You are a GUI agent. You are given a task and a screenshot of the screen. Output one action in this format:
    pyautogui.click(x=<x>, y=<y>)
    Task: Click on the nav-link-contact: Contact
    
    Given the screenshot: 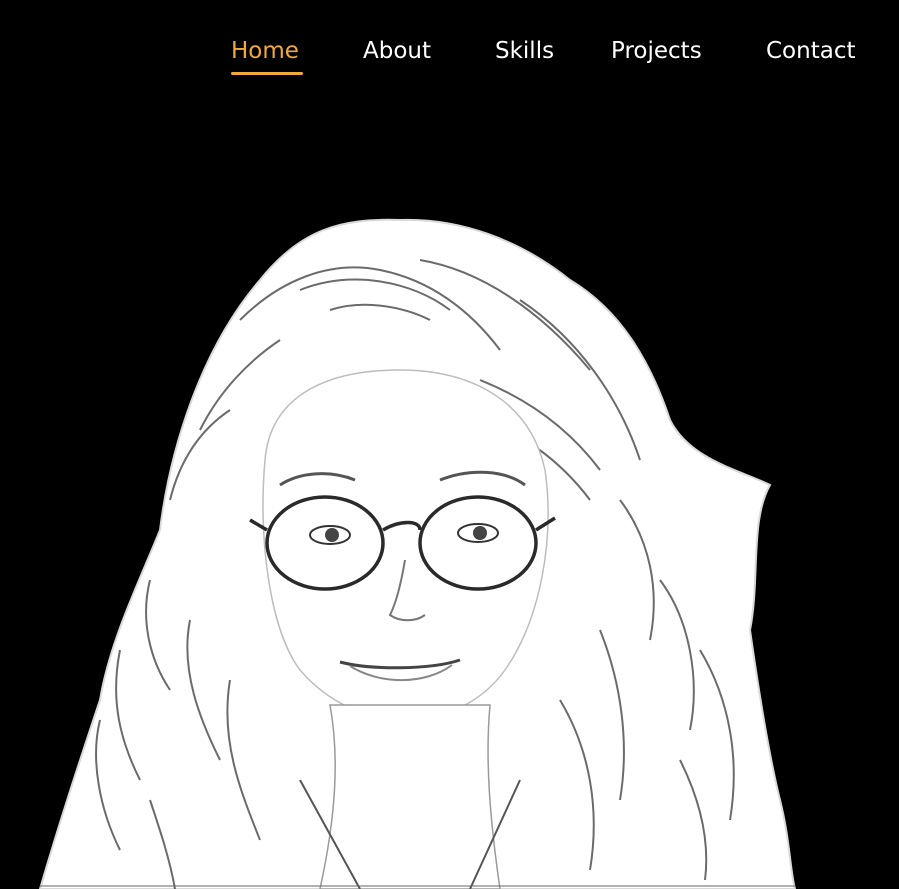 What is the action you would take?
    pyautogui.click(x=810, y=51)
    